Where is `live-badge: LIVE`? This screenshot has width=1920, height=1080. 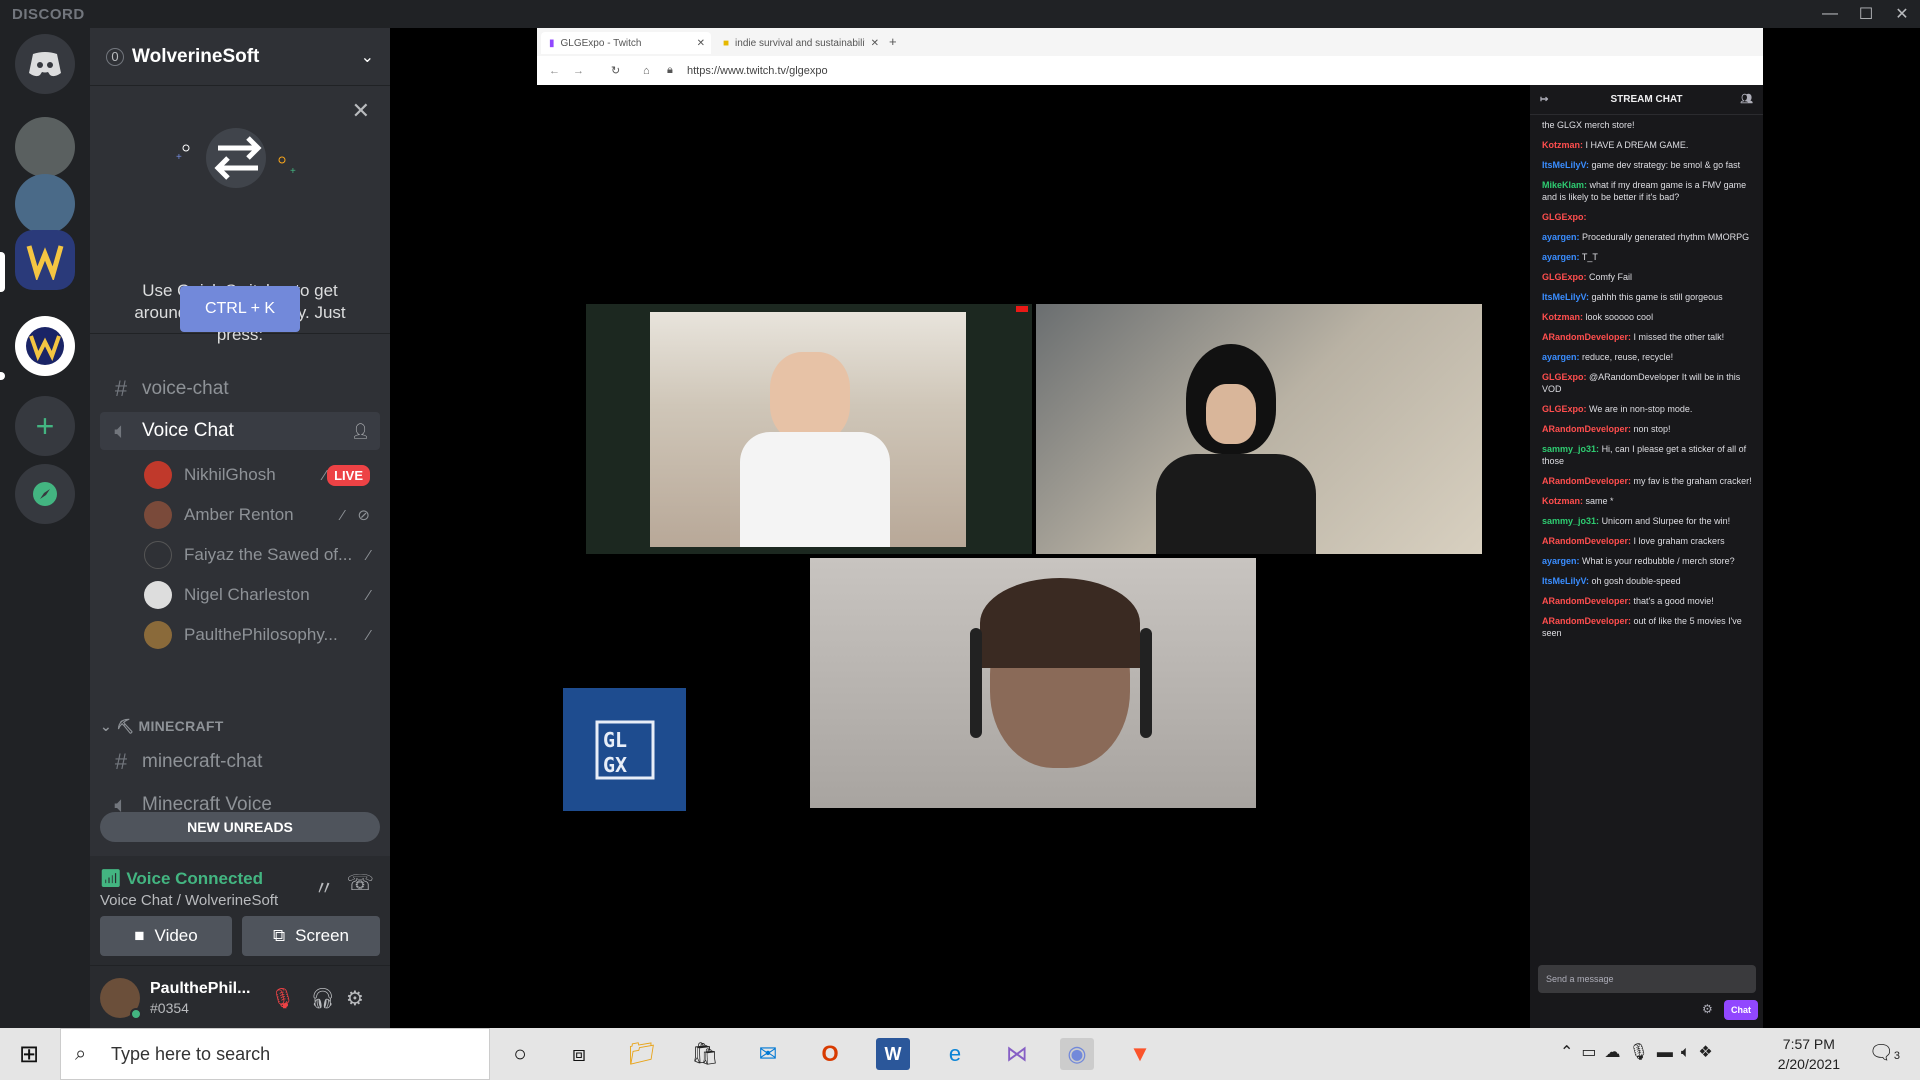
live-badge: LIVE is located at coordinates (348, 475).